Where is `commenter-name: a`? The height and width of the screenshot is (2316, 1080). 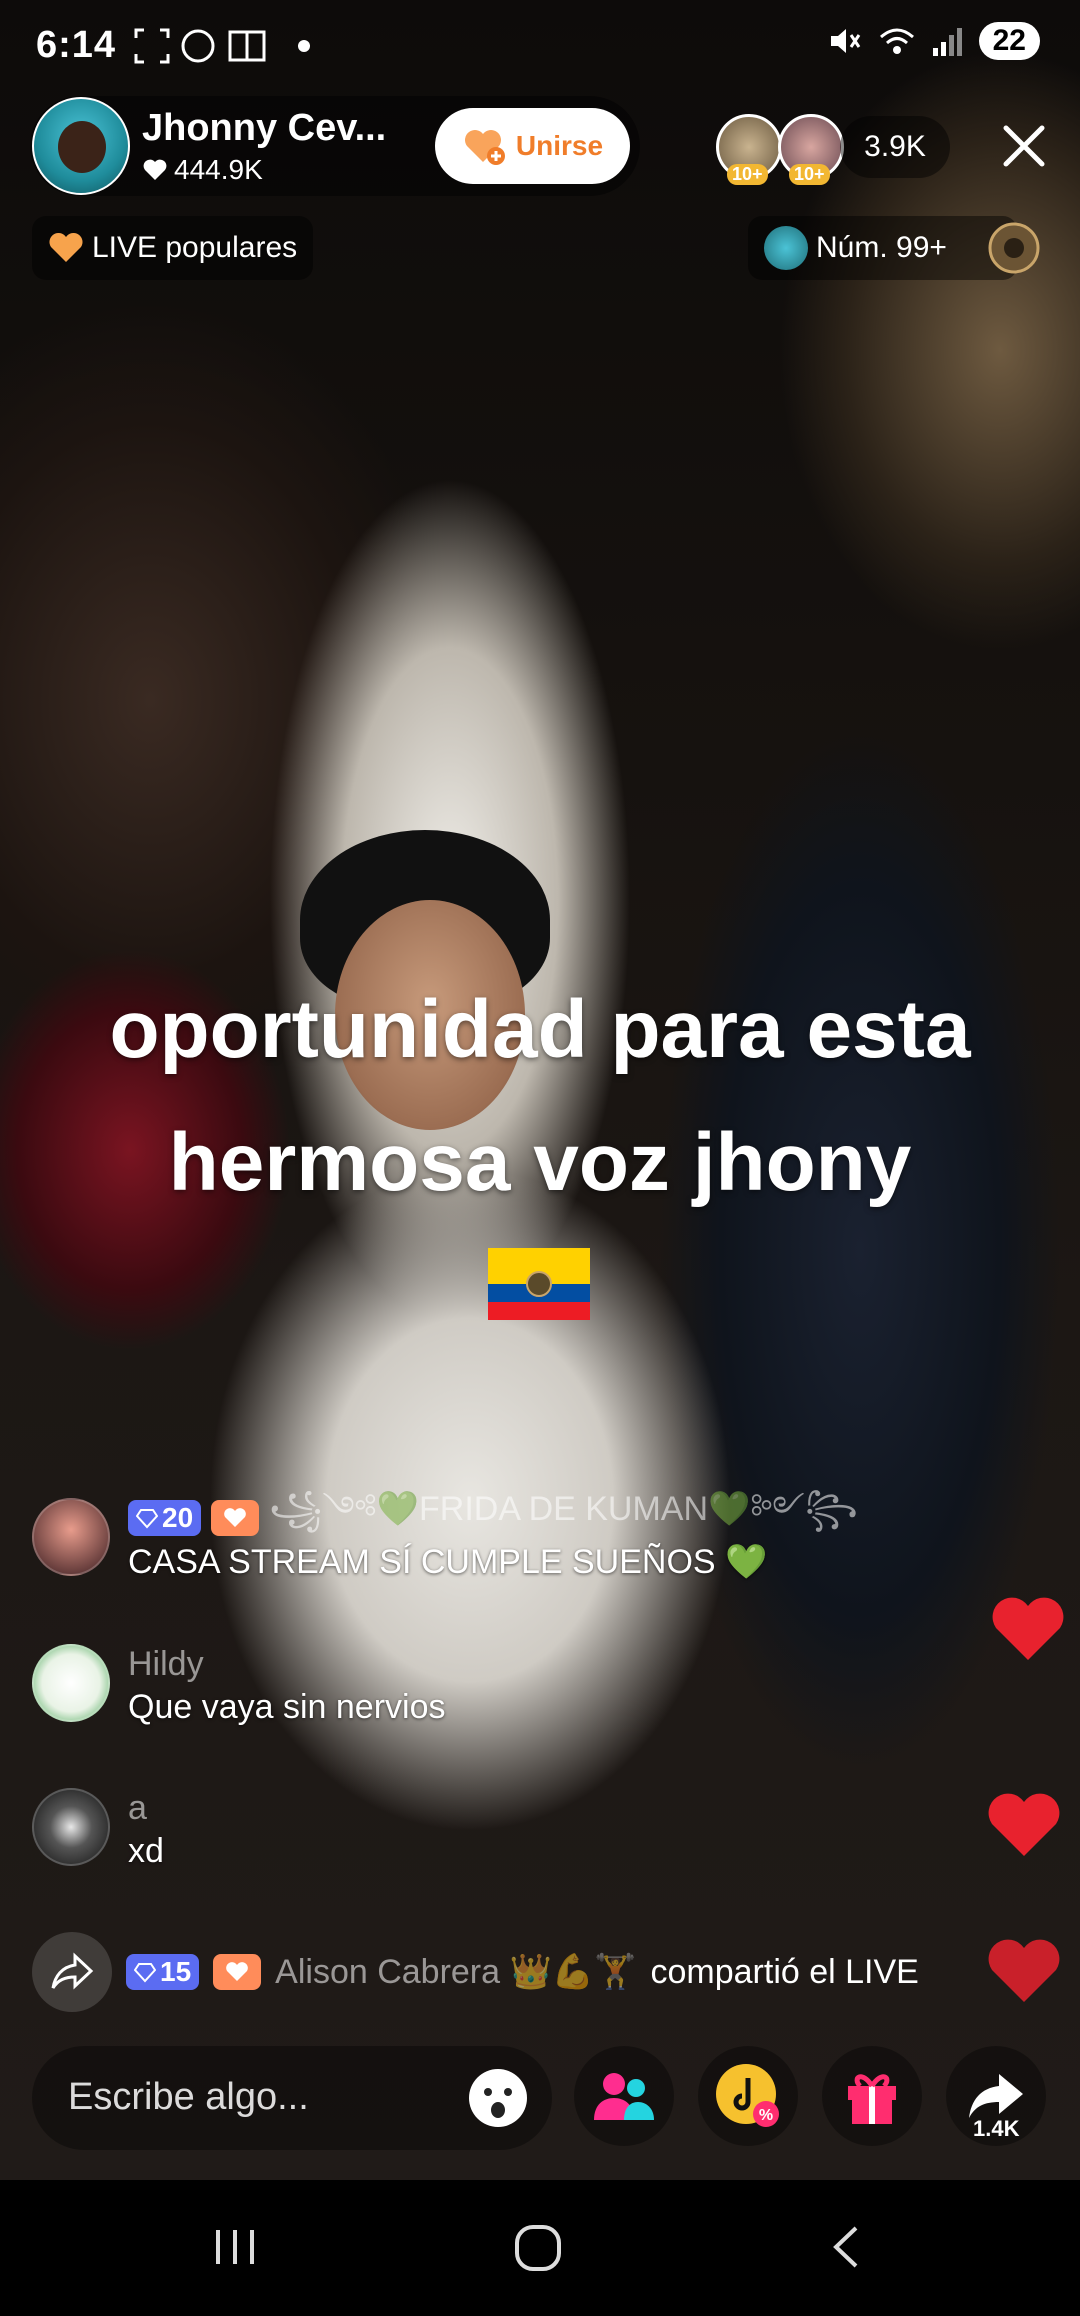 commenter-name: a is located at coordinates (137, 1807).